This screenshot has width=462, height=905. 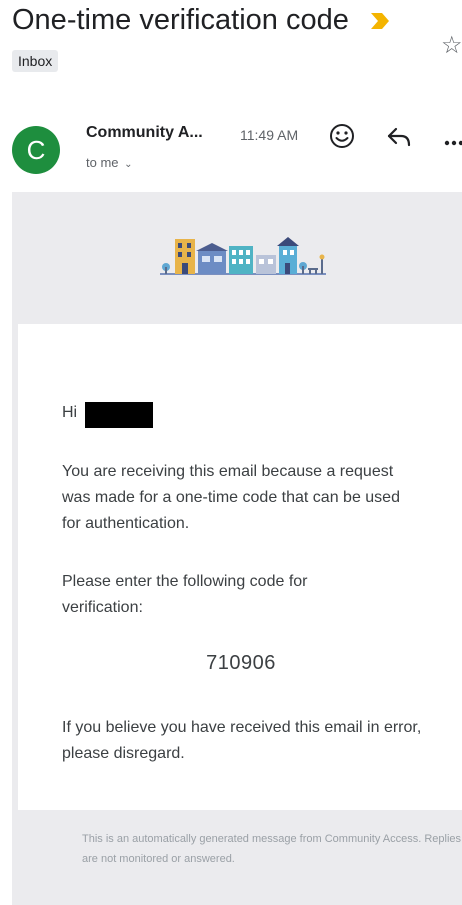 I want to click on inbox-label-chip: Inbox, so click(x=35, y=61).